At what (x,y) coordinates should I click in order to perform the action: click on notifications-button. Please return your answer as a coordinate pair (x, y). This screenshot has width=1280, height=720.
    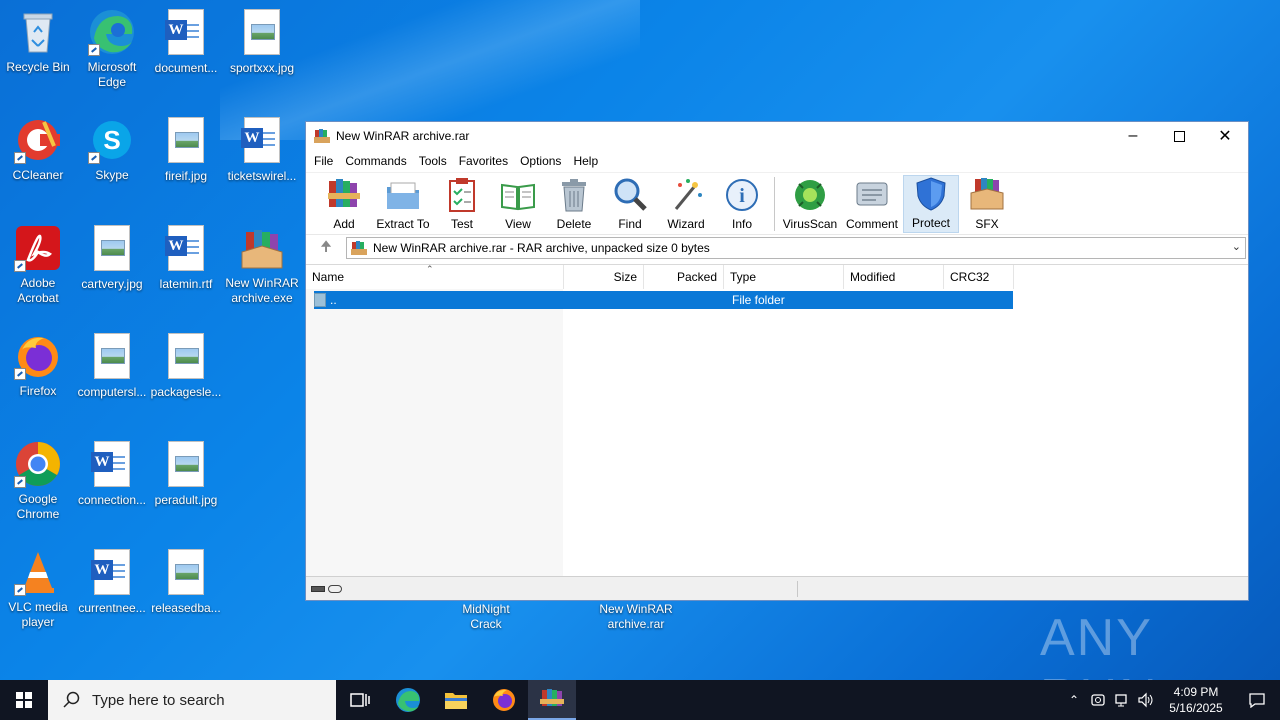
    Looking at the image, I should click on (1257, 700).